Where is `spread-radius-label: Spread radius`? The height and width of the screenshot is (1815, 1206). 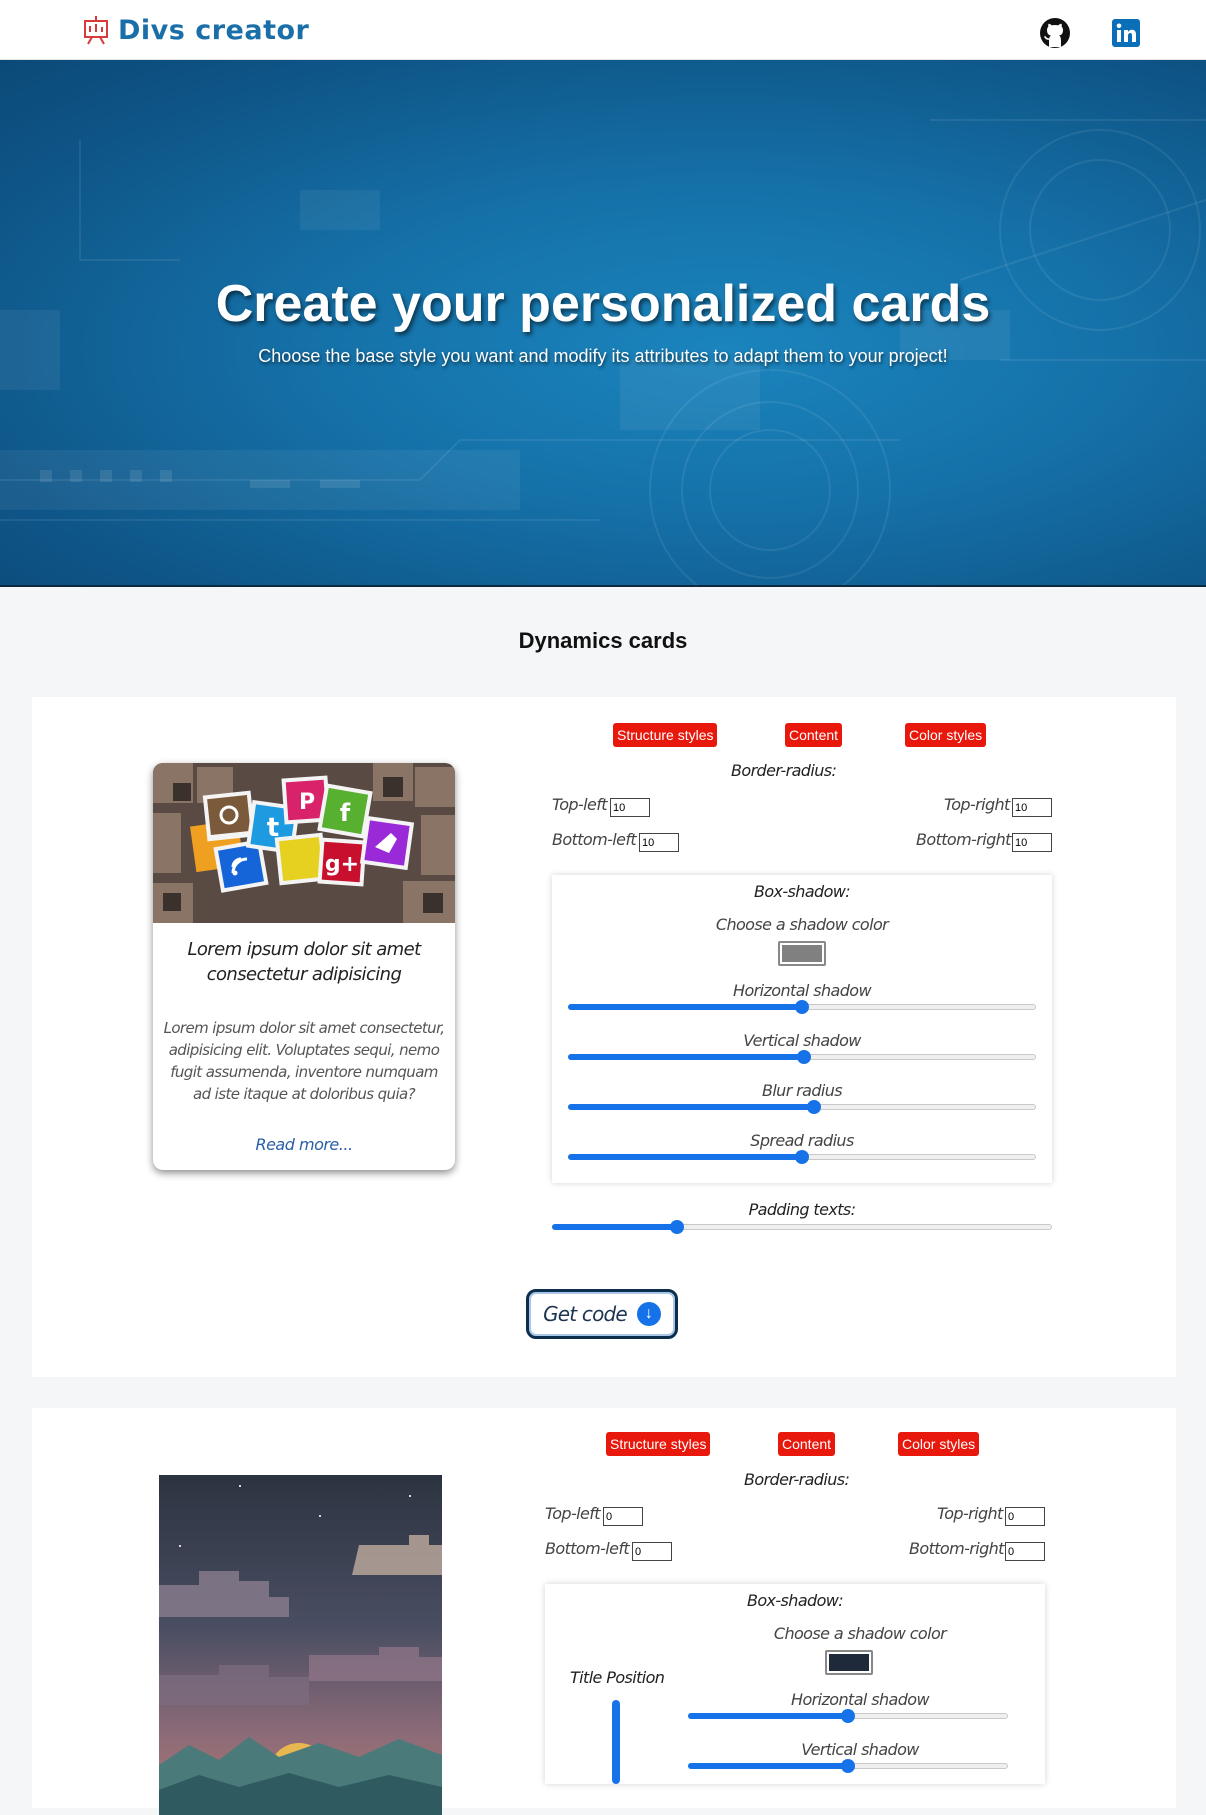 spread-radius-label: Spread radius is located at coordinates (802, 1140).